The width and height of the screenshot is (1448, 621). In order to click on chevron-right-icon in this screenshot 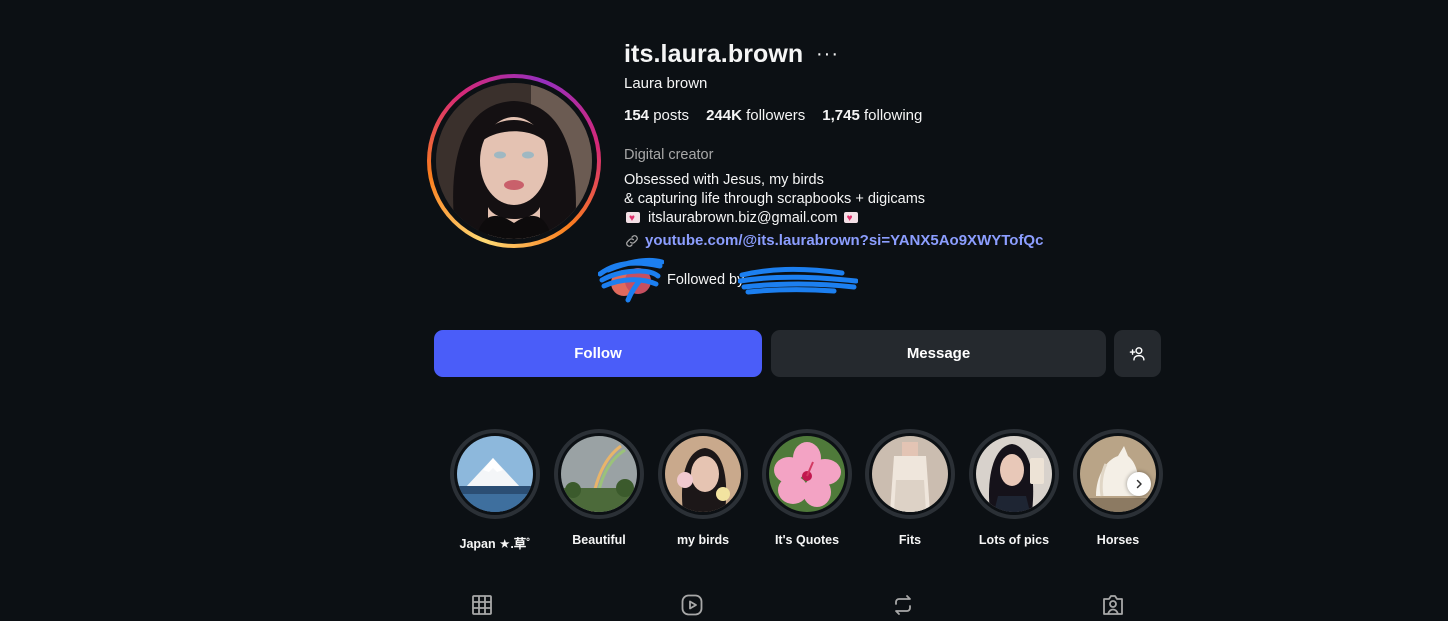, I will do `click(1139, 484)`.